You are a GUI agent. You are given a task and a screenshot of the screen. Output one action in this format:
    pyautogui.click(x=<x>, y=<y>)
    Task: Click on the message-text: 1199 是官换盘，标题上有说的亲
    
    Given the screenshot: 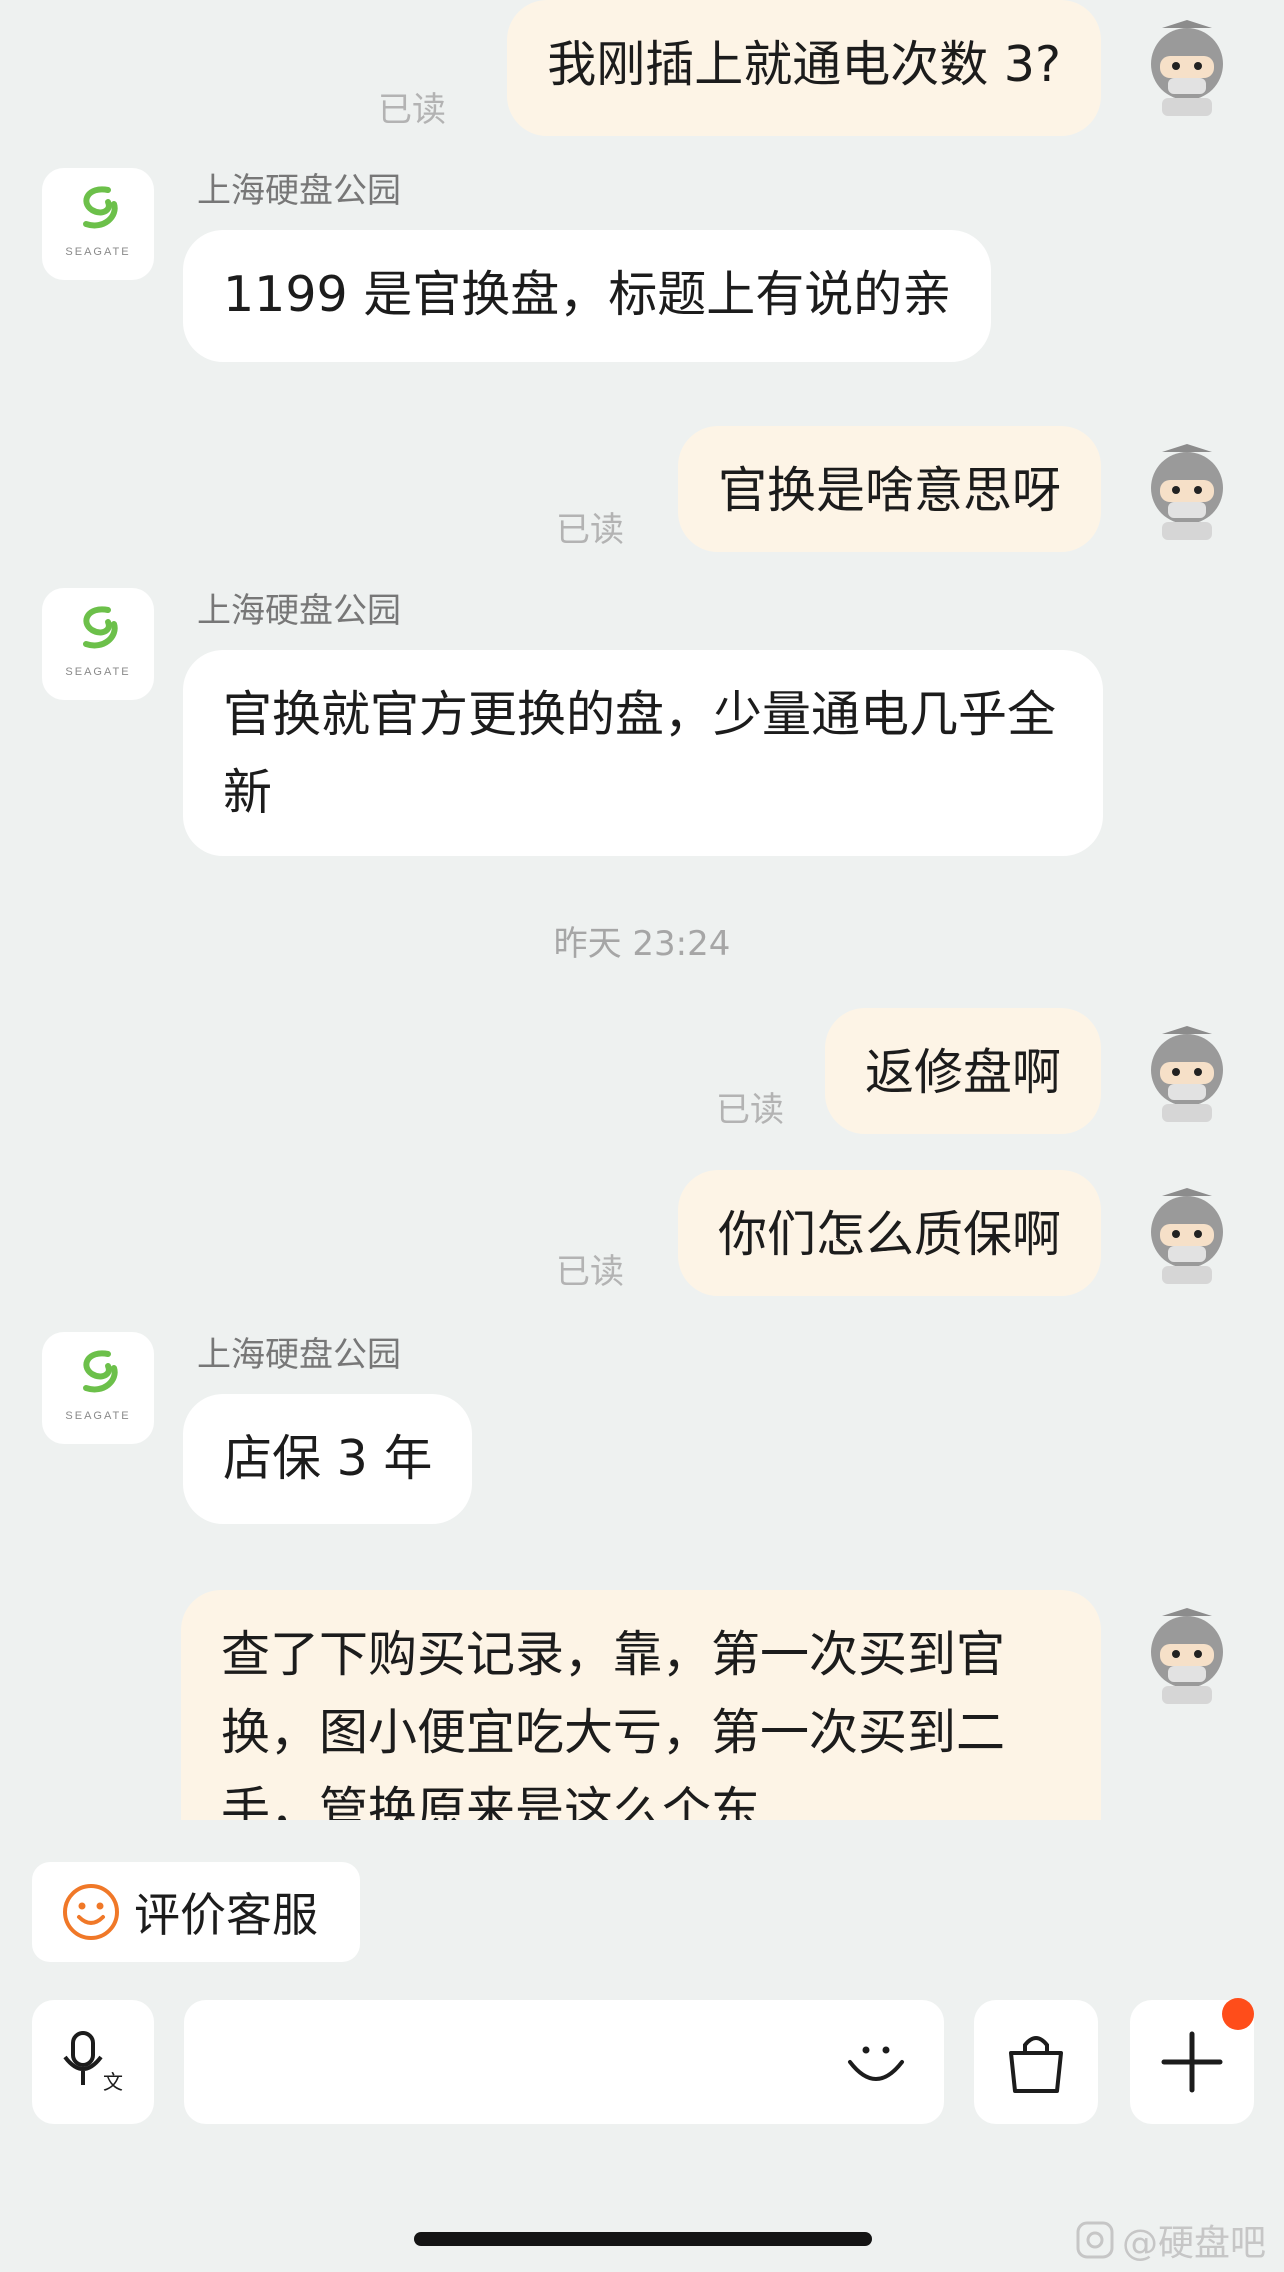 What is the action you would take?
    pyautogui.click(x=587, y=294)
    